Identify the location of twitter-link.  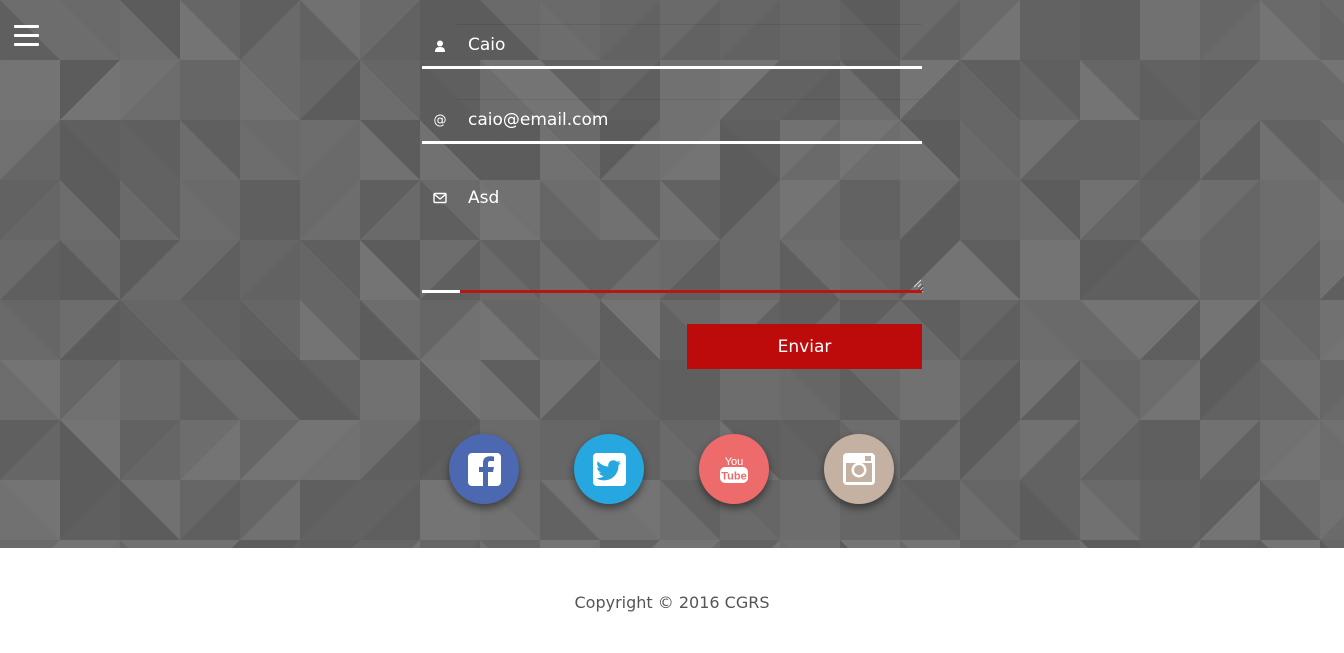
(609, 469).